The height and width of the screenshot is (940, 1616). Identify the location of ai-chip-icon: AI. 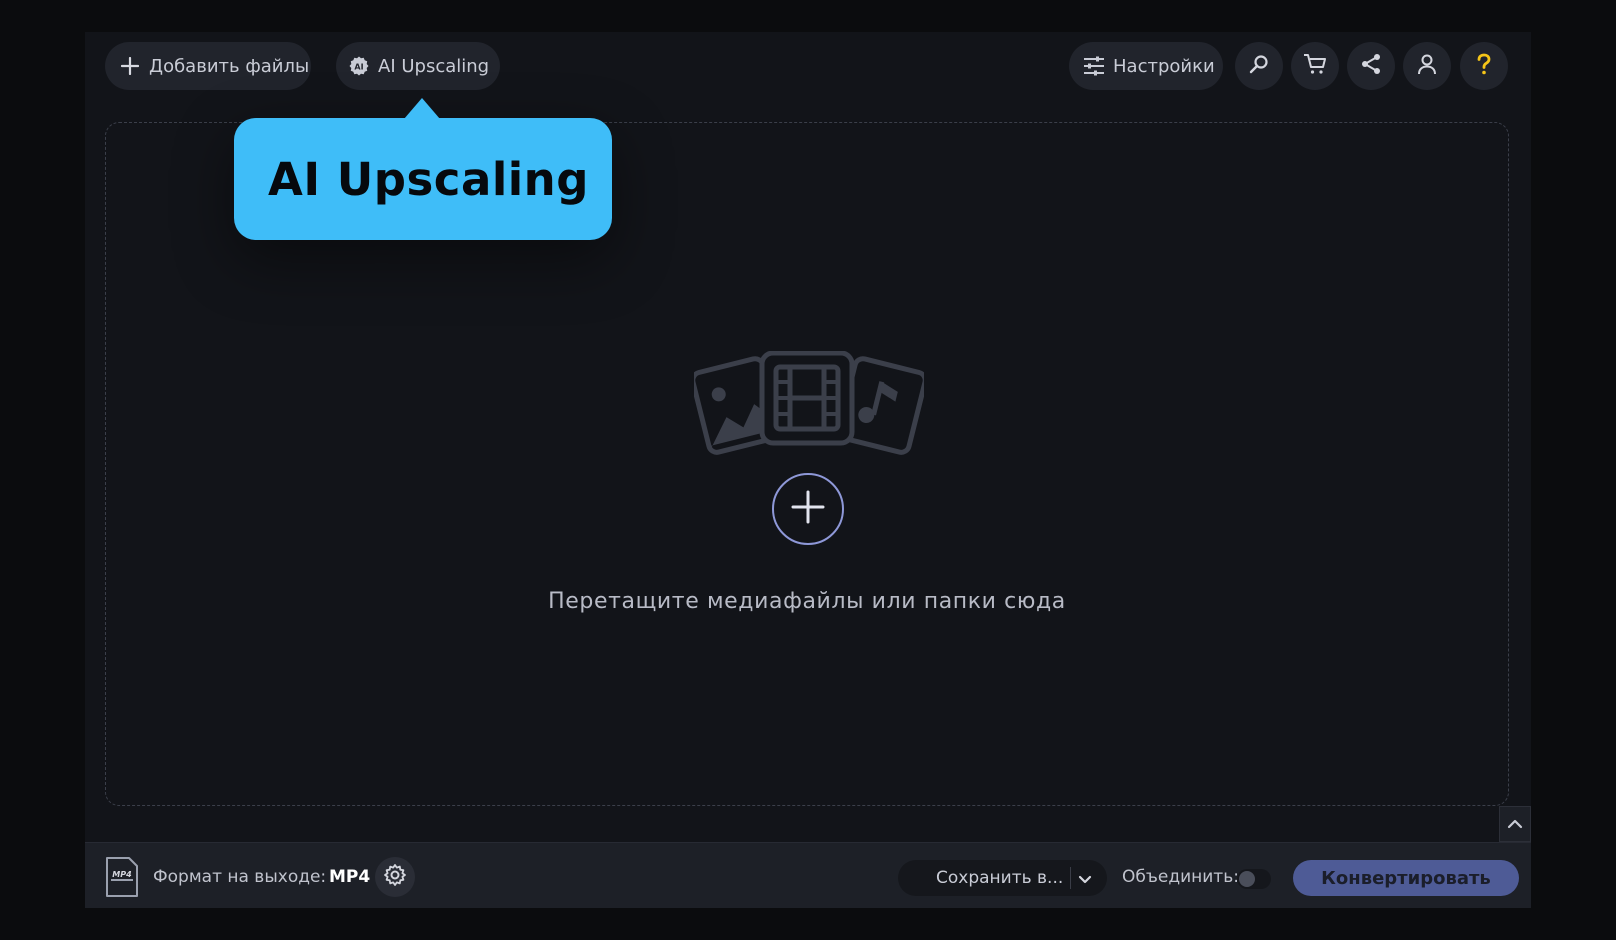
(359, 66).